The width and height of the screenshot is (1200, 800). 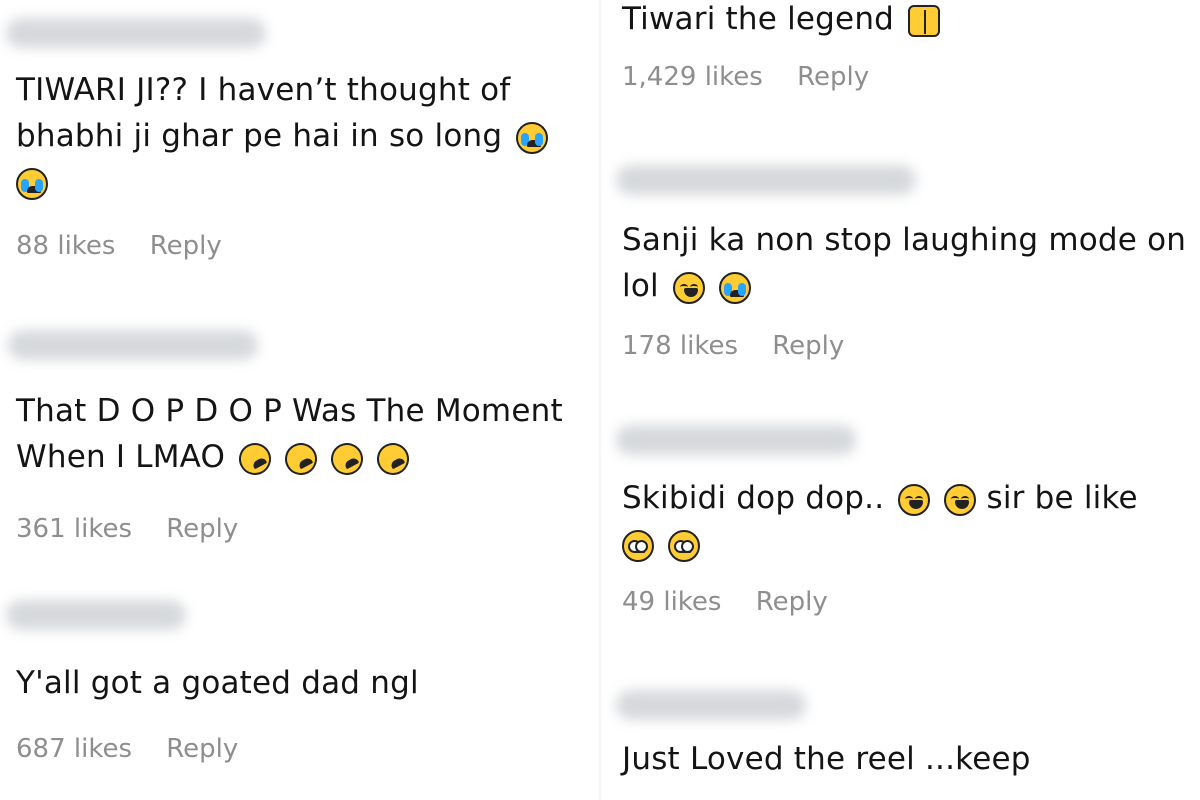 I want to click on comment-line: Just Loved the reel ...keep, so click(x=826, y=759).